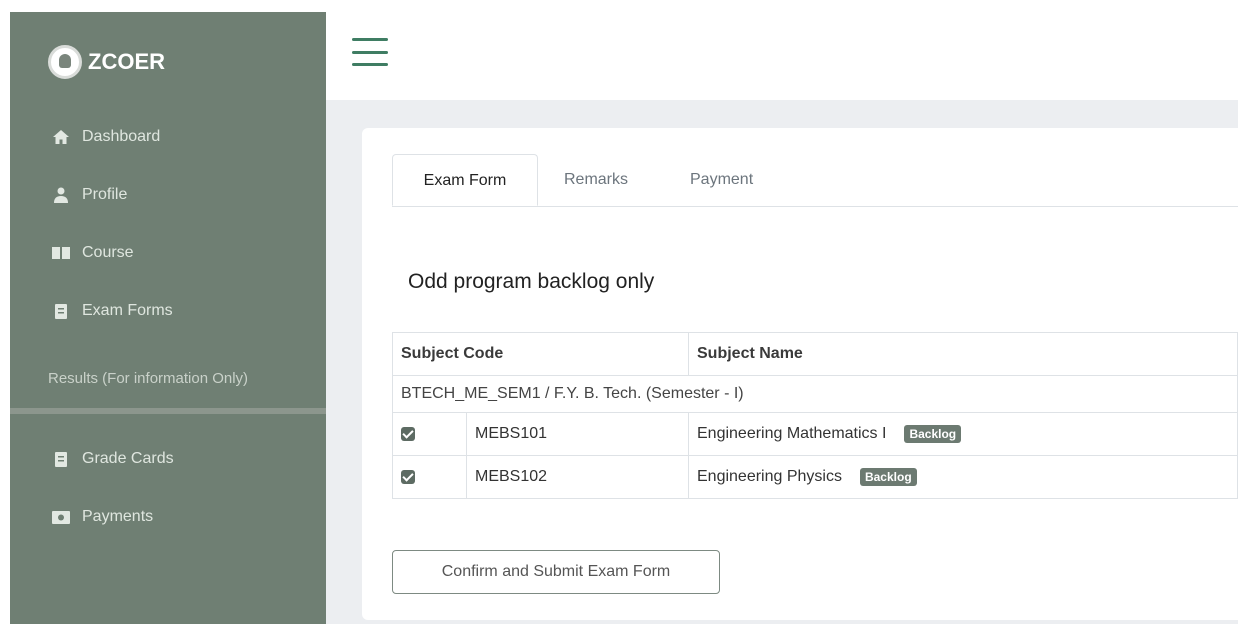 Image resolution: width=1238 pixels, height=624 pixels. Describe the element at coordinates (596, 180) in the screenshot. I see `tab-remarks: Remarks` at that location.